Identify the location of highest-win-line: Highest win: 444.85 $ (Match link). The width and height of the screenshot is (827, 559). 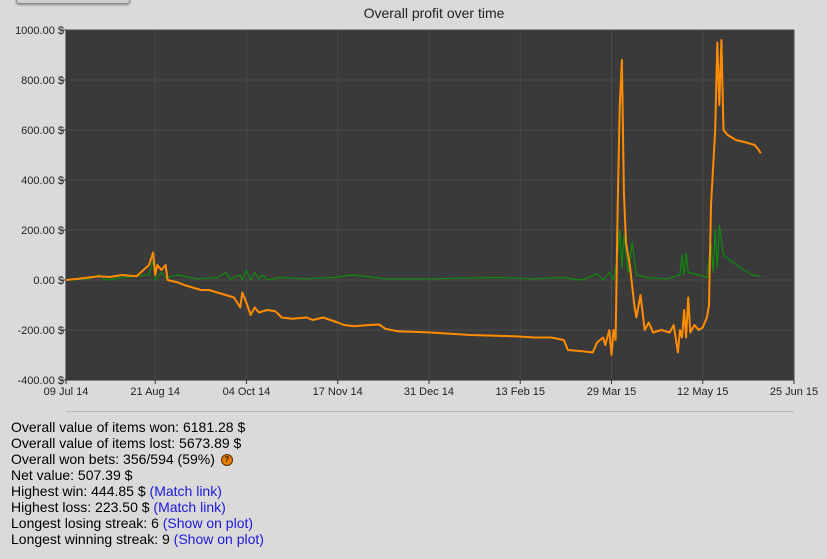
(137, 491).